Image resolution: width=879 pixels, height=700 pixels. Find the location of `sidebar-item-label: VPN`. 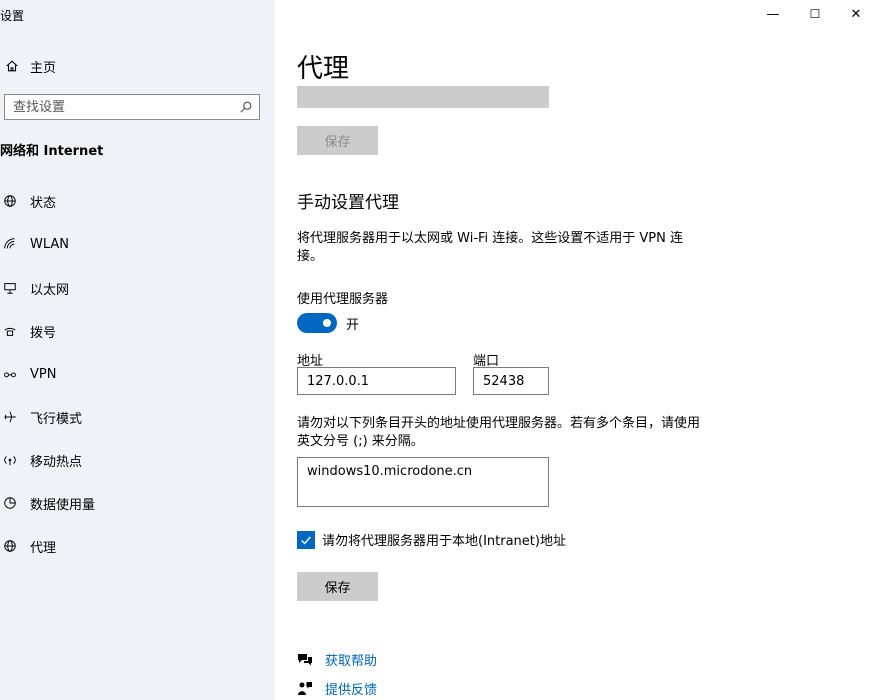

sidebar-item-label: VPN is located at coordinates (43, 374).